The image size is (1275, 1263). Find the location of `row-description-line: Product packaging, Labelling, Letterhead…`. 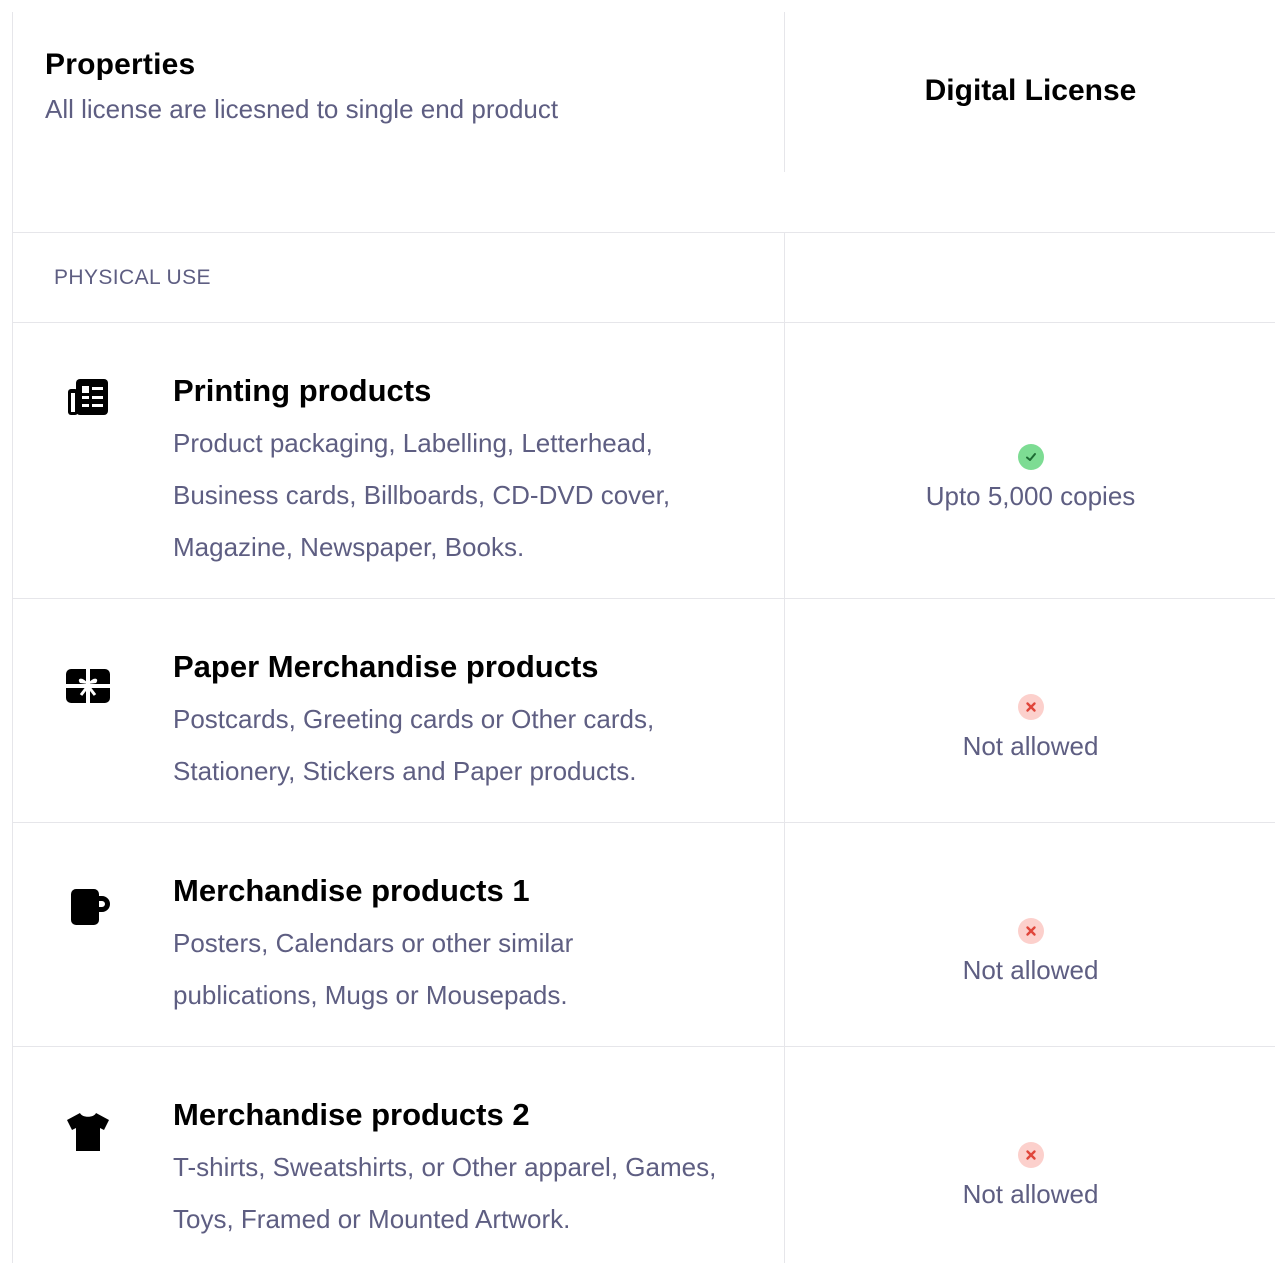

row-description-line: Product packaging, Labelling, Letterhead… is located at coordinates (413, 443).